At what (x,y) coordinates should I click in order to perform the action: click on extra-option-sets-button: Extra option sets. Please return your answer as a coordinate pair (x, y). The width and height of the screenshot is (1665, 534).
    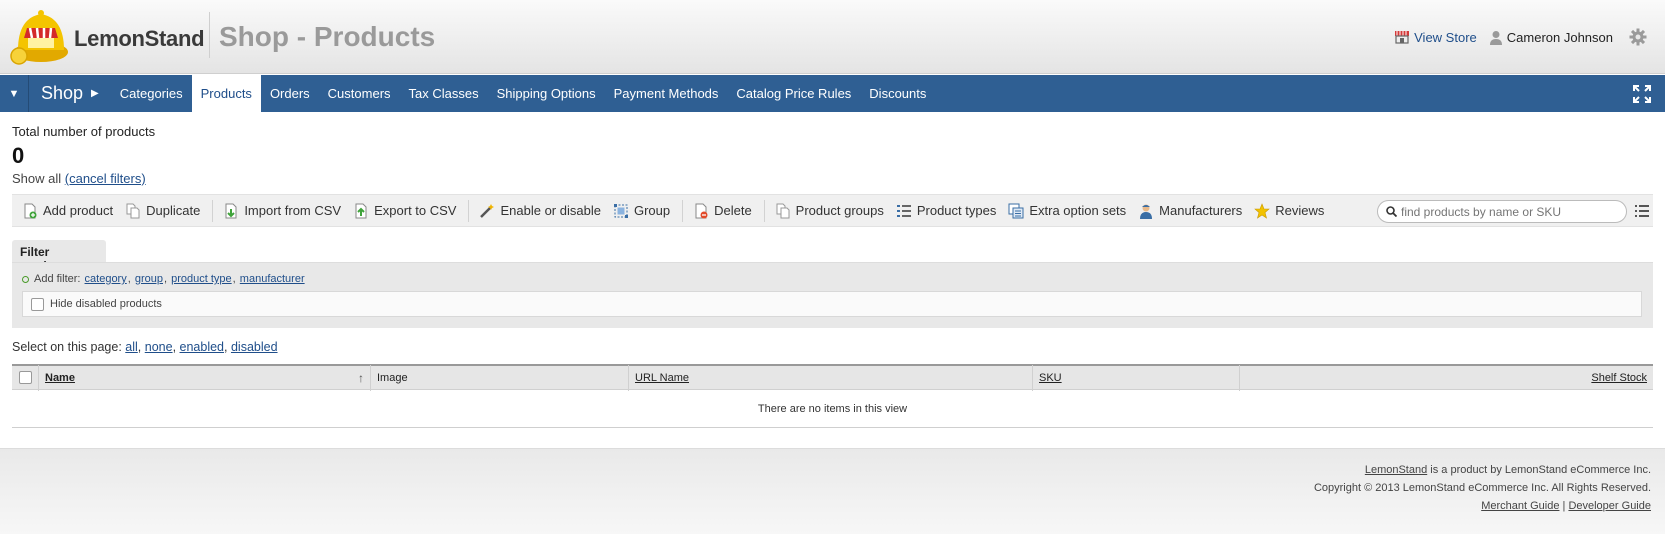
    Looking at the image, I should click on (1067, 211).